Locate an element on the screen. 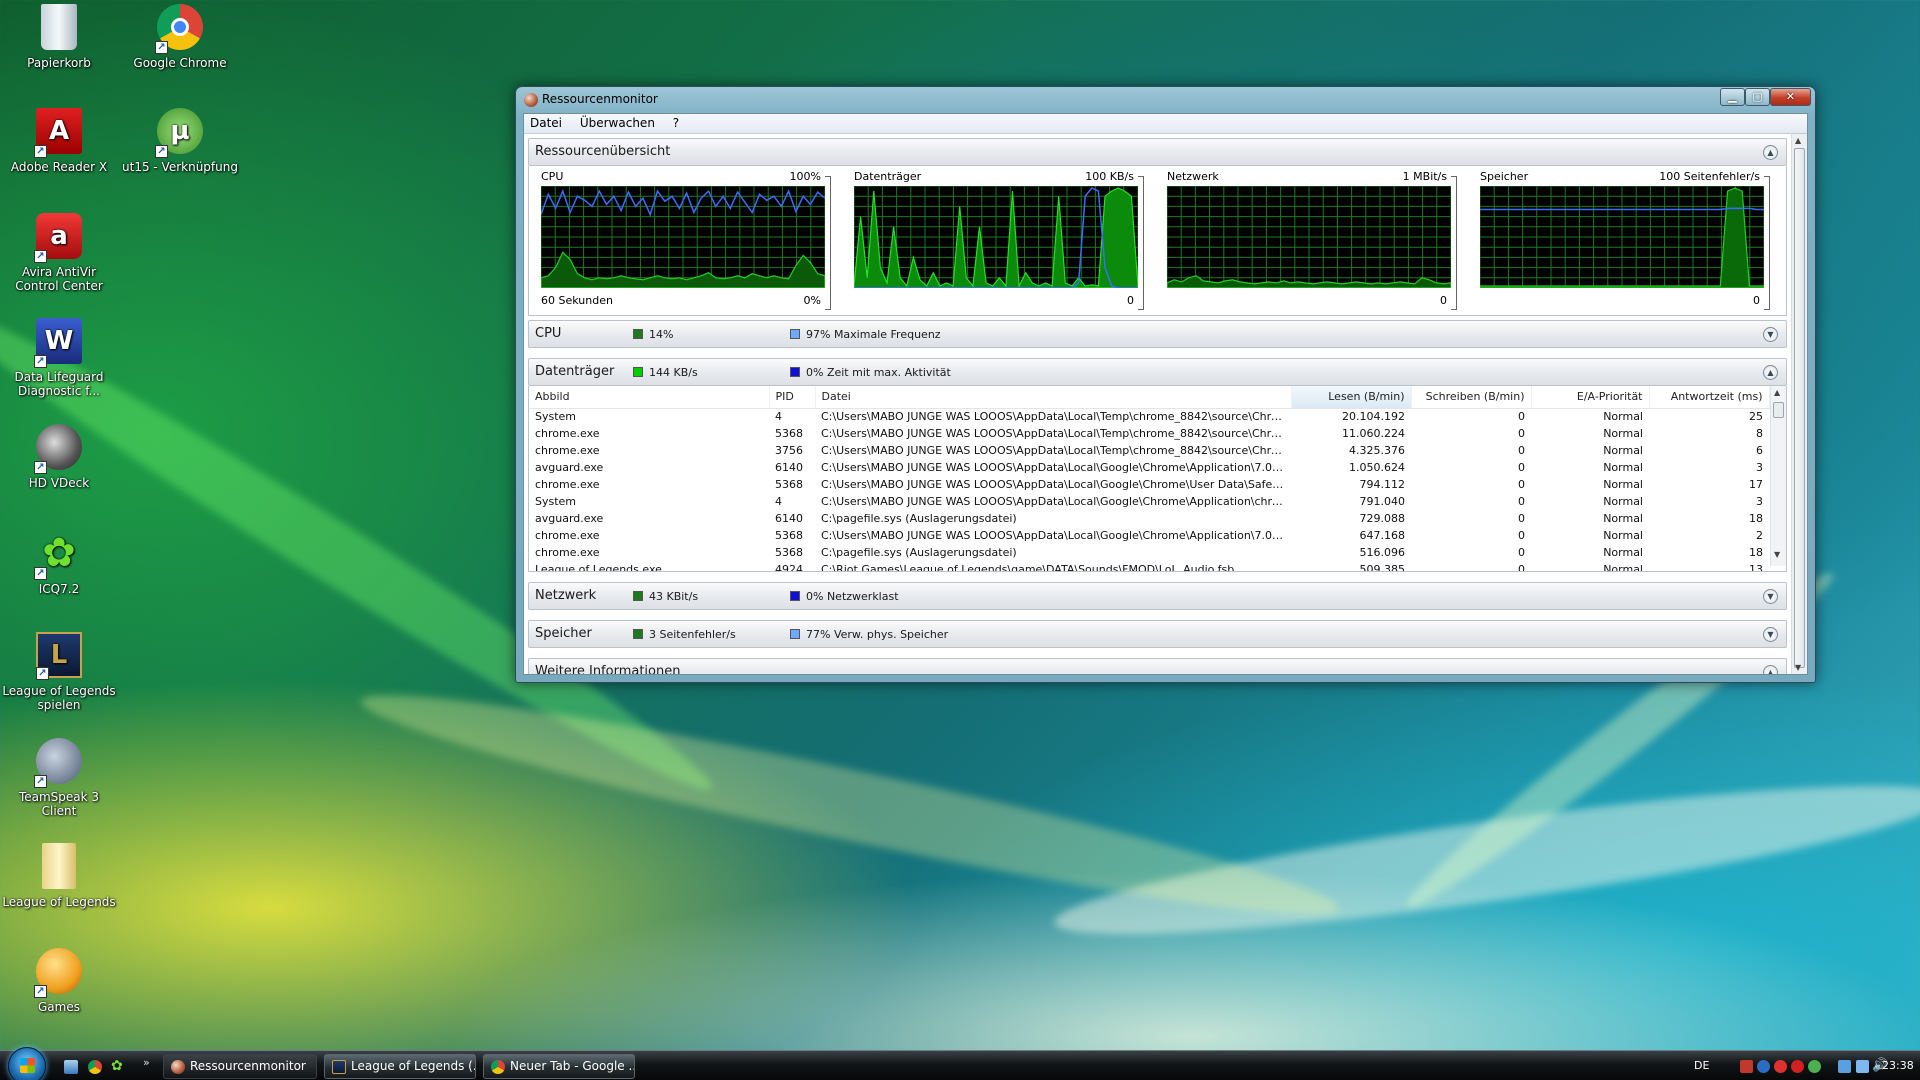 The width and height of the screenshot is (1920, 1080). row-lesen: 516.096 is located at coordinates (1382, 552).